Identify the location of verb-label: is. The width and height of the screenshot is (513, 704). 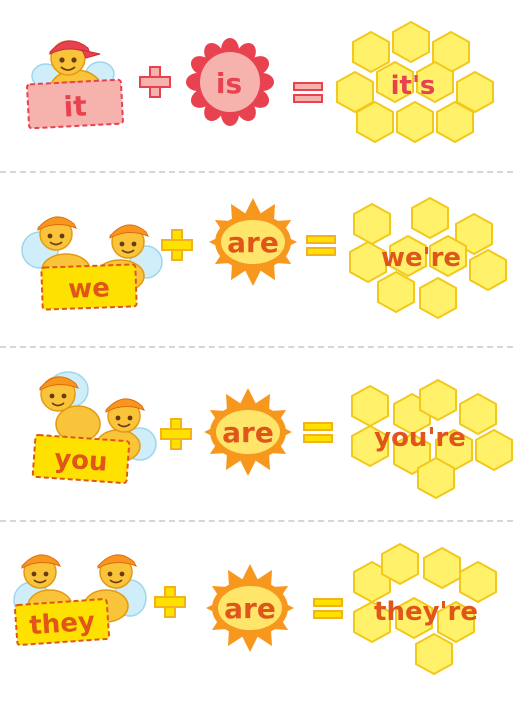
(229, 83).